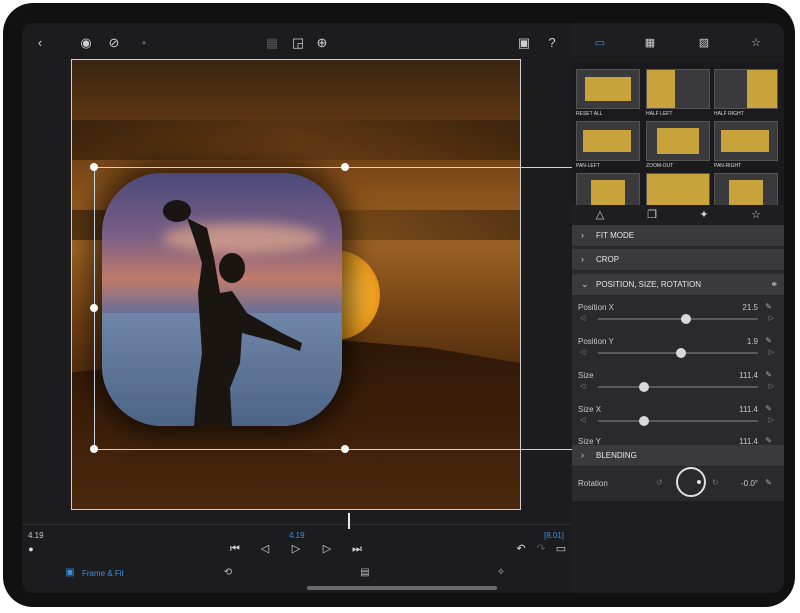 This screenshot has height=613, width=800. Describe the element at coordinates (365, 573) in the screenshot. I see `layers-icon: ▤` at that location.